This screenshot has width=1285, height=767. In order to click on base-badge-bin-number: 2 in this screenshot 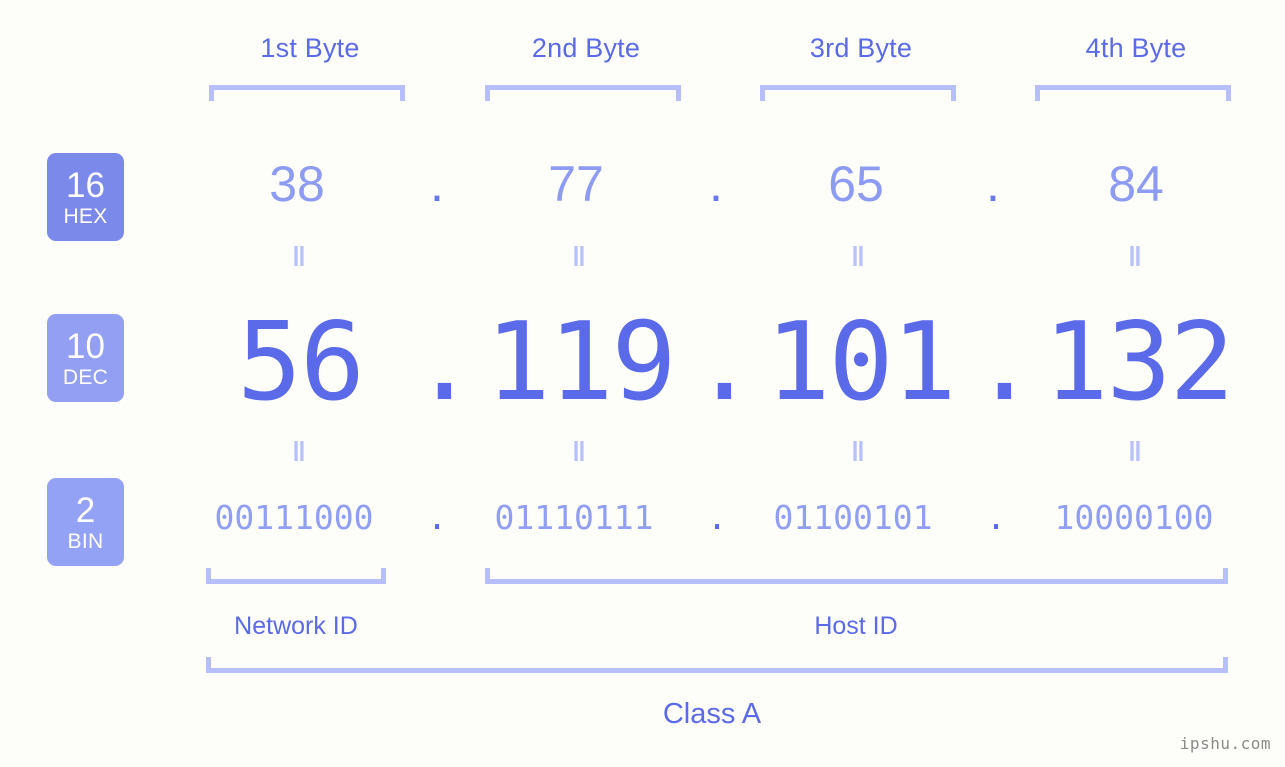, I will do `click(85, 510)`.